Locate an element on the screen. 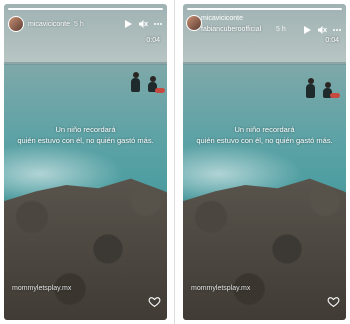  username: fabiancuberoofficial is located at coordinates (231, 29).